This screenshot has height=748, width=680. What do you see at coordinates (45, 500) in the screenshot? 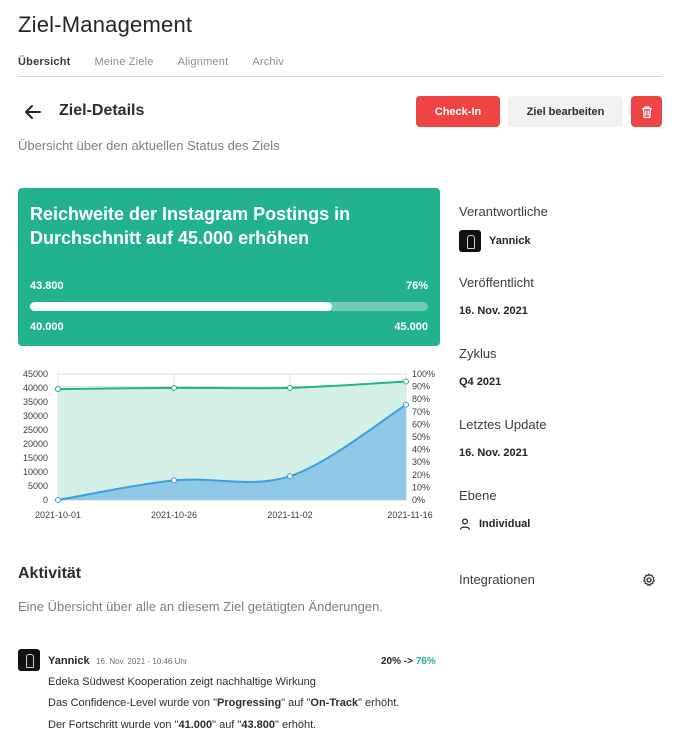
I see `y-left-tick-label: 0` at bounding box center [45, 500].